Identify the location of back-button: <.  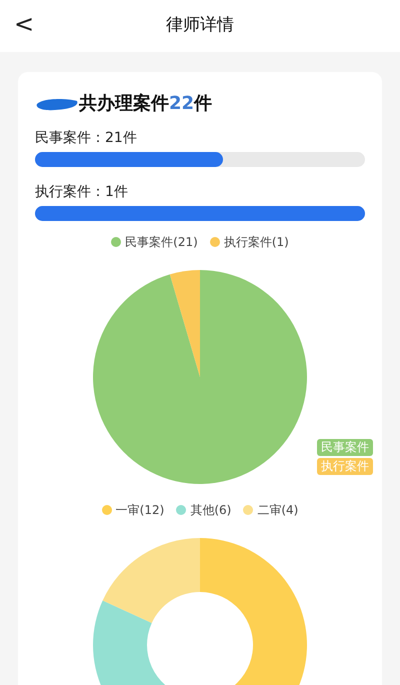
(24, 24).